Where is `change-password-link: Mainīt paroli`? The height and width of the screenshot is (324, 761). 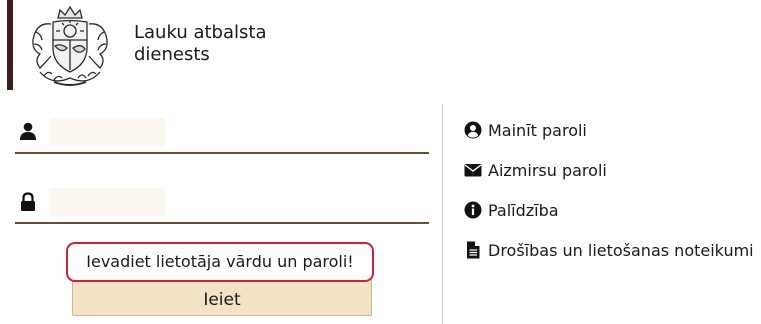
change-password-link: Mainīt paroli is located at coordinates (525, 130).